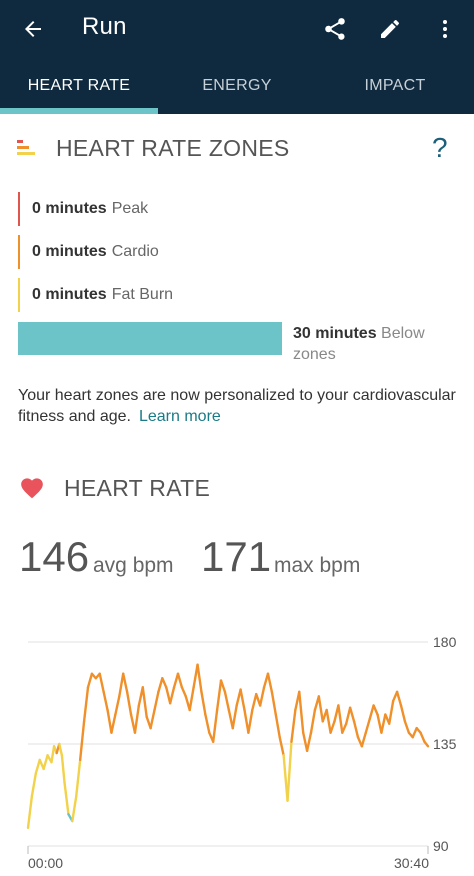 This screenshot has width=474, height=876. I want to click on more-icon, so click(445, 29).